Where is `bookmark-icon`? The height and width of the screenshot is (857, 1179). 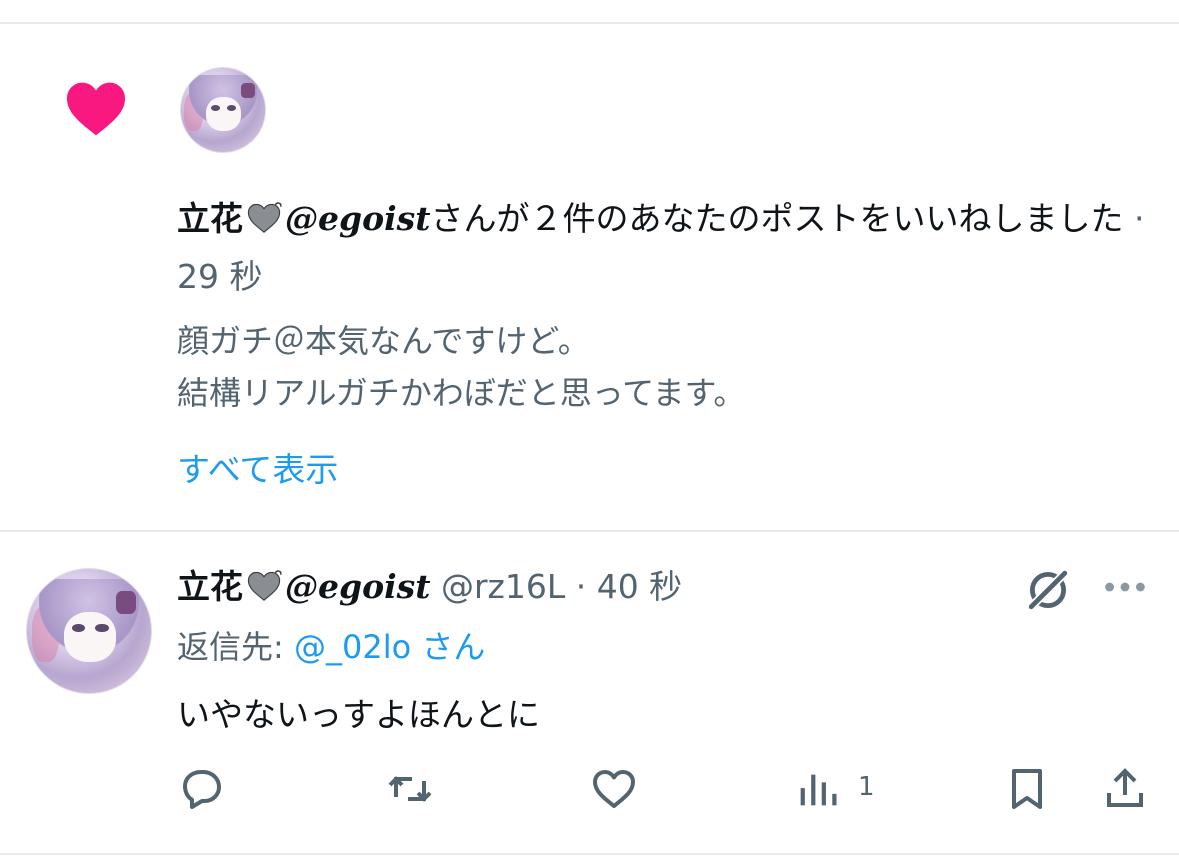 bookmark-icon is located at coordinates (1027, 789).